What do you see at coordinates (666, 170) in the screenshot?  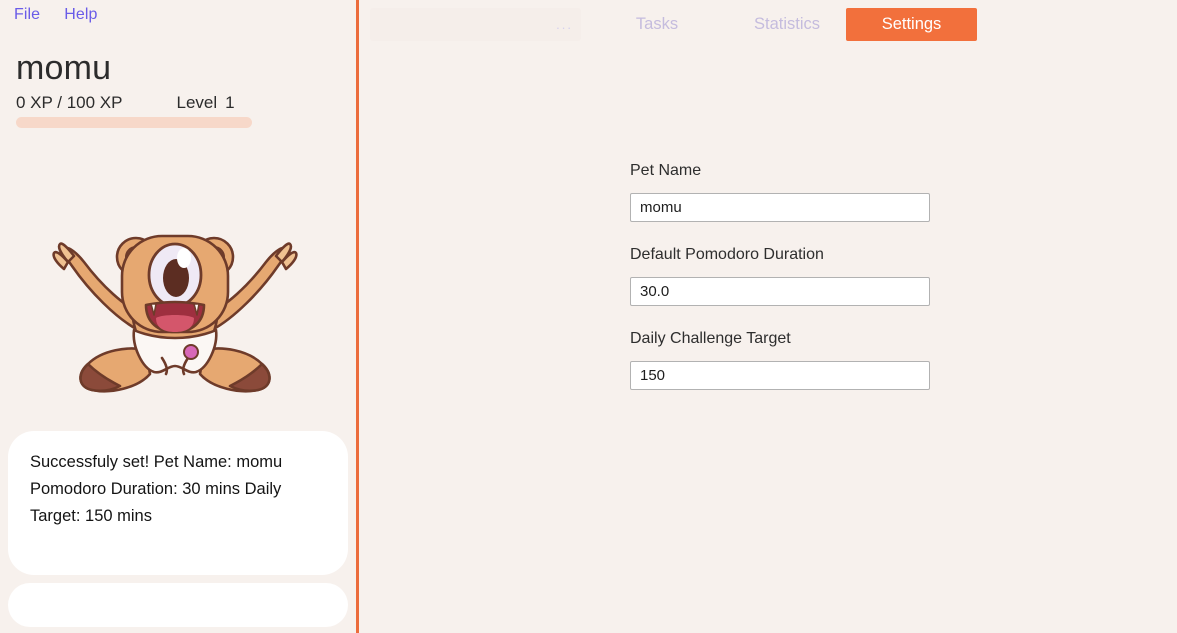 I see `label-pet-name: Pet Name` at bounding box center [666, 170].